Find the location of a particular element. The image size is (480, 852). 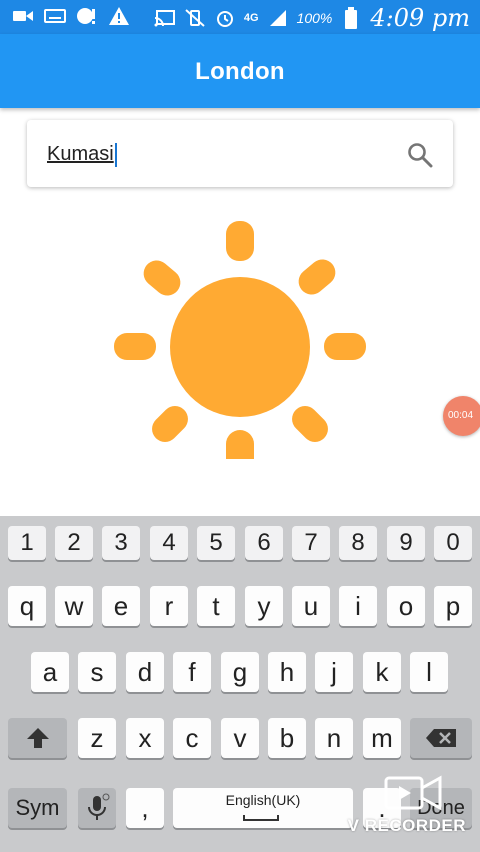

search-button is located at coordinates (420, 155).